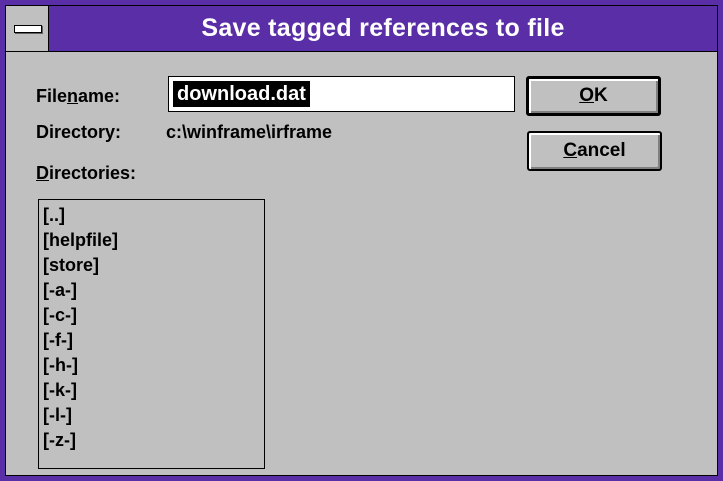  I want to click on cancel-button: Cancel, so click(594, 151).